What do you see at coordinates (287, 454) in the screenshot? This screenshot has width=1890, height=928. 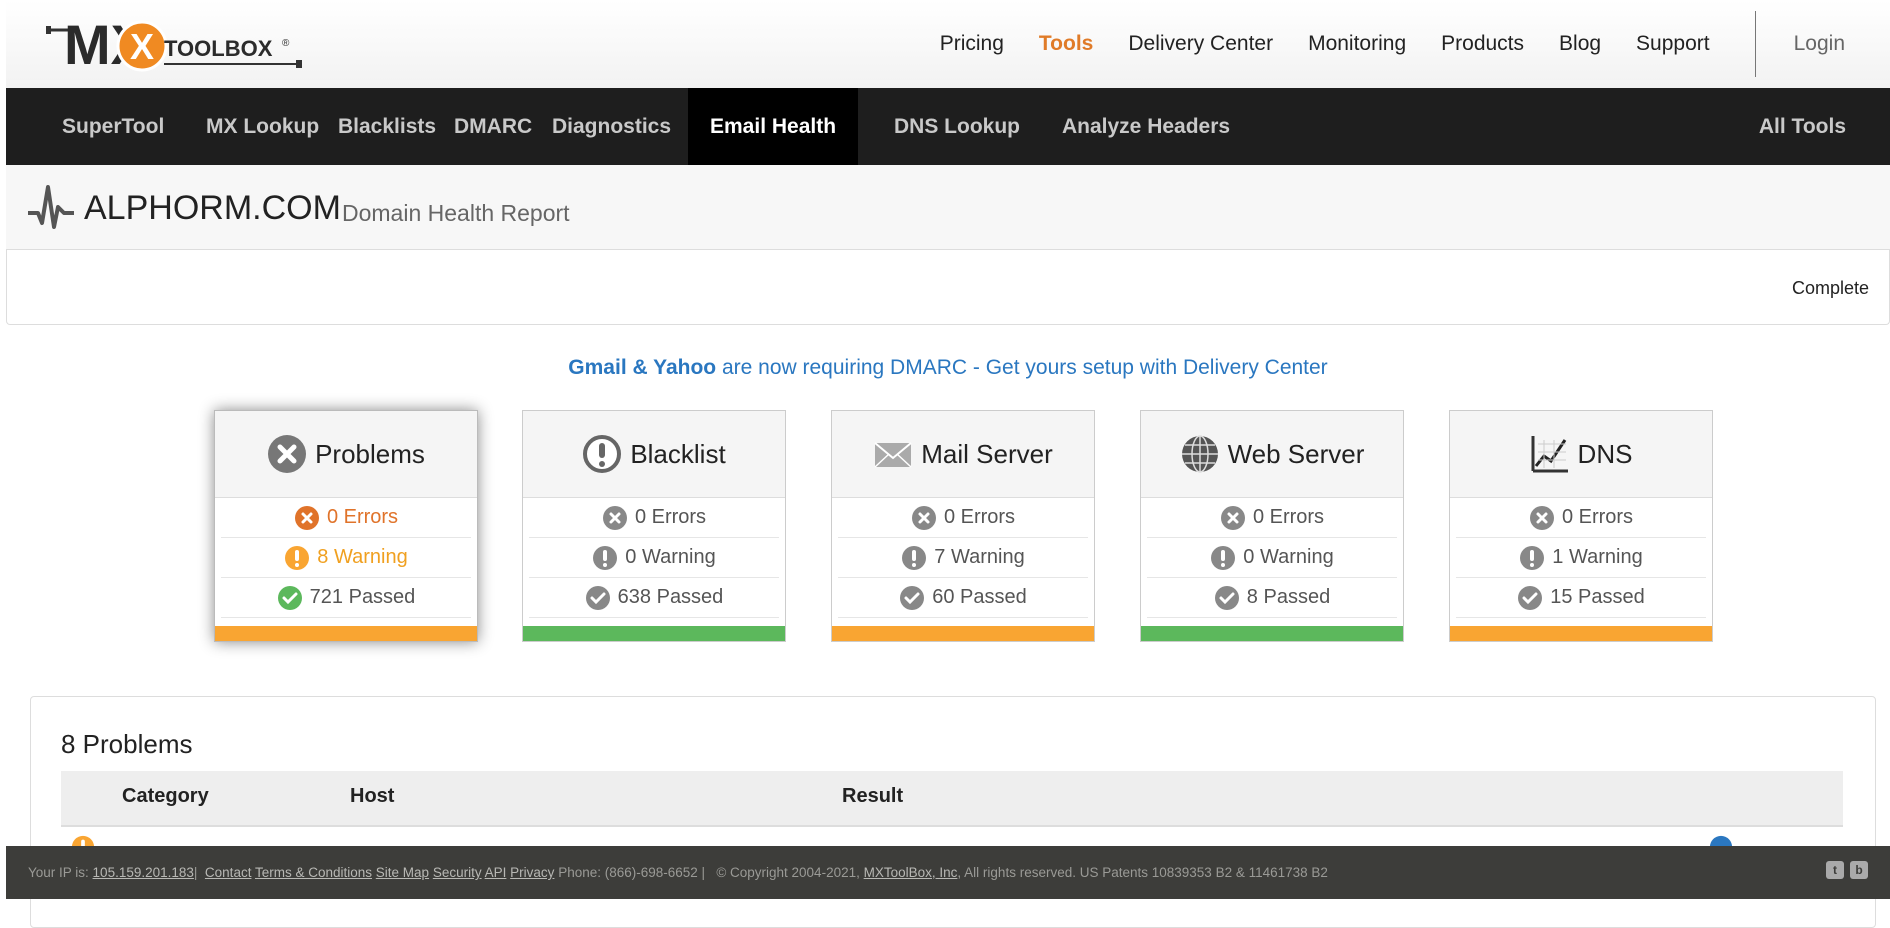 I see `x-circle-icon` at bounding box center [287, 454].